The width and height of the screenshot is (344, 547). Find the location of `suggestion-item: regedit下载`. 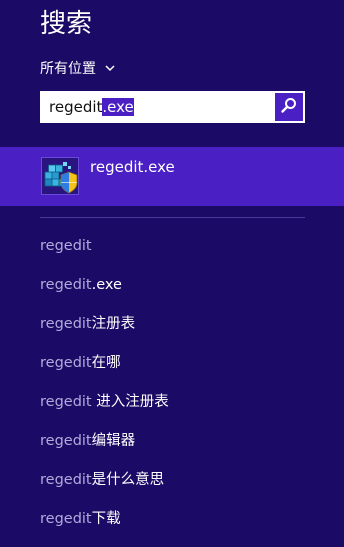

suggestion-item: regedit下载 is located at coordinates (104, 527).